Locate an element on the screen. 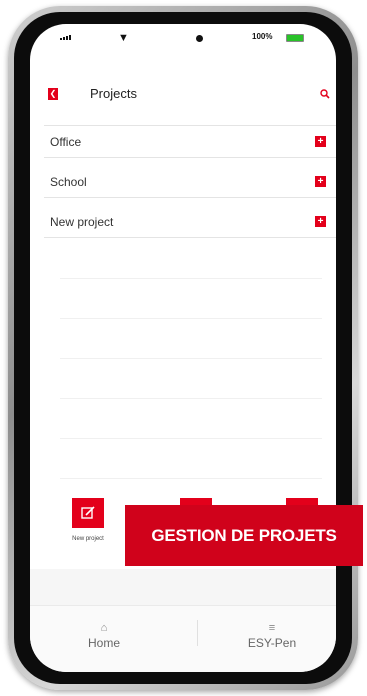 The height and width of the screenshot is (696, 367). new-project-button is located at coordinates (88, 513).